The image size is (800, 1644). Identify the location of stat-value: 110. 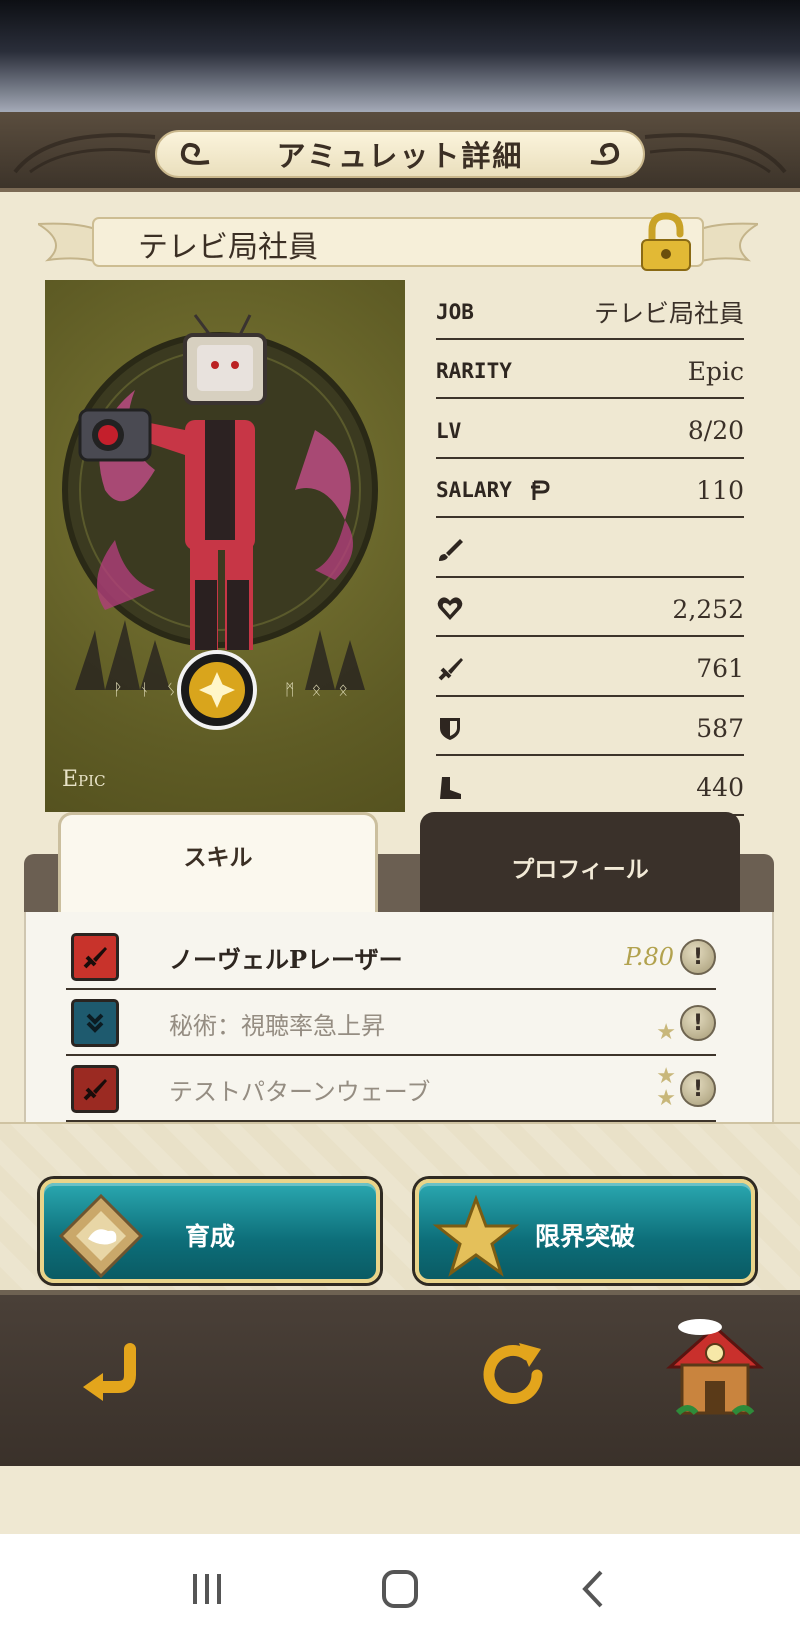
(720, 490).